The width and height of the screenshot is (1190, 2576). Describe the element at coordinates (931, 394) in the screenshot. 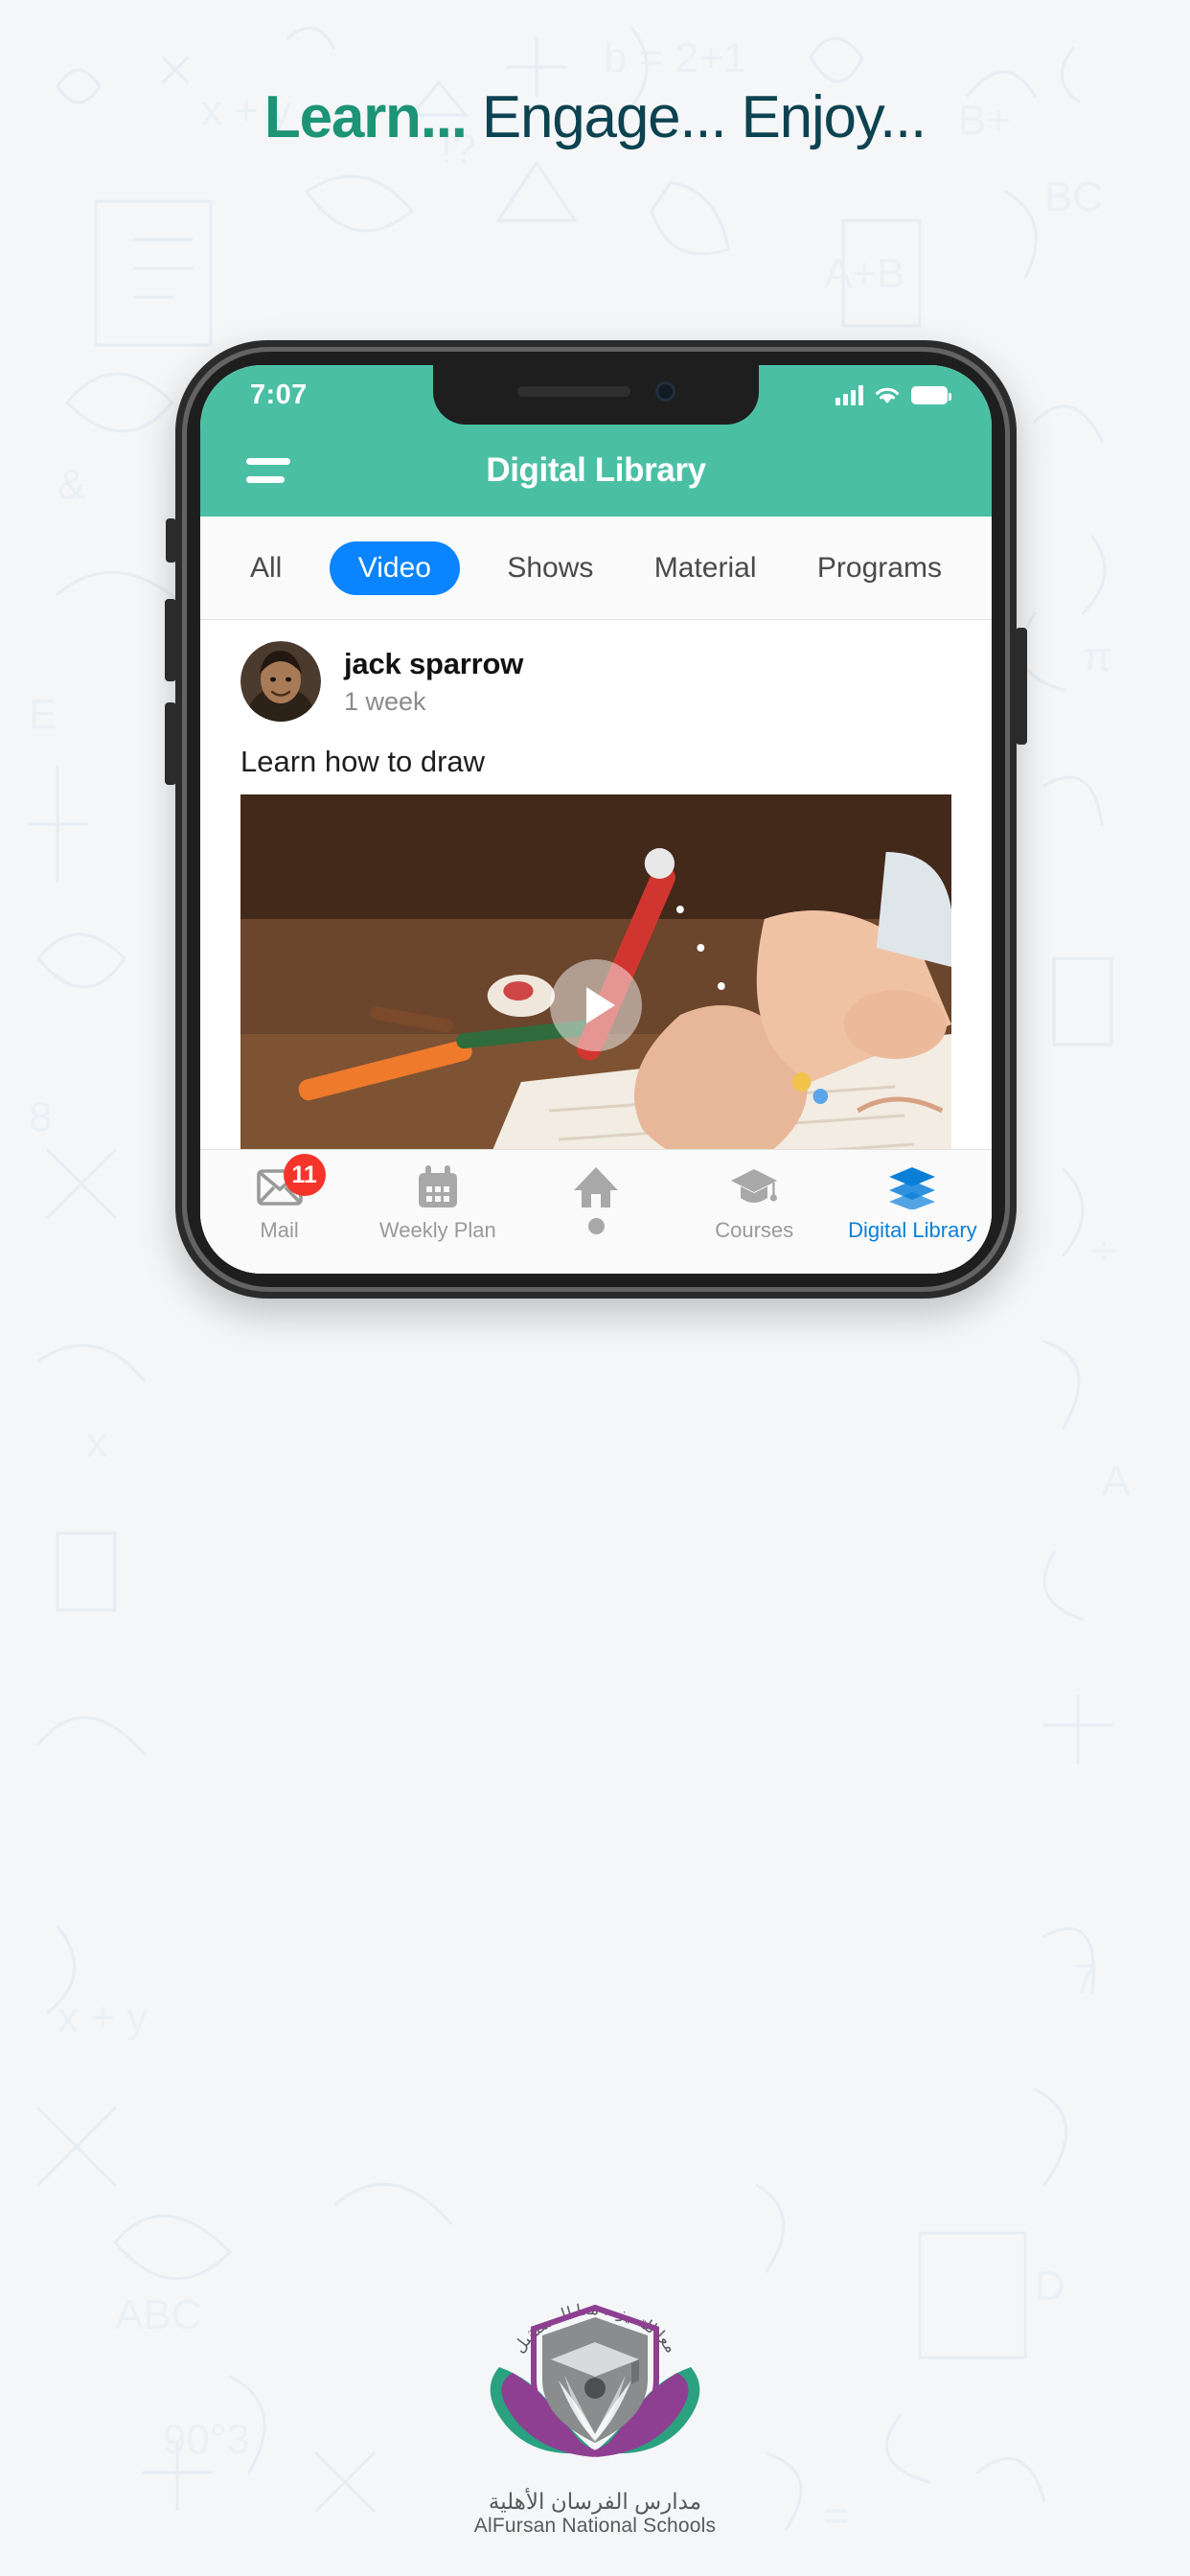

I see `battery-full-icon` at that location.